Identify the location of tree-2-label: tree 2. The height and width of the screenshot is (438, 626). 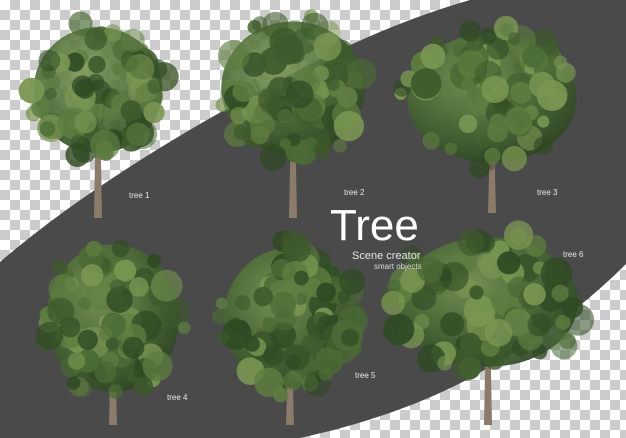
(354, 192).